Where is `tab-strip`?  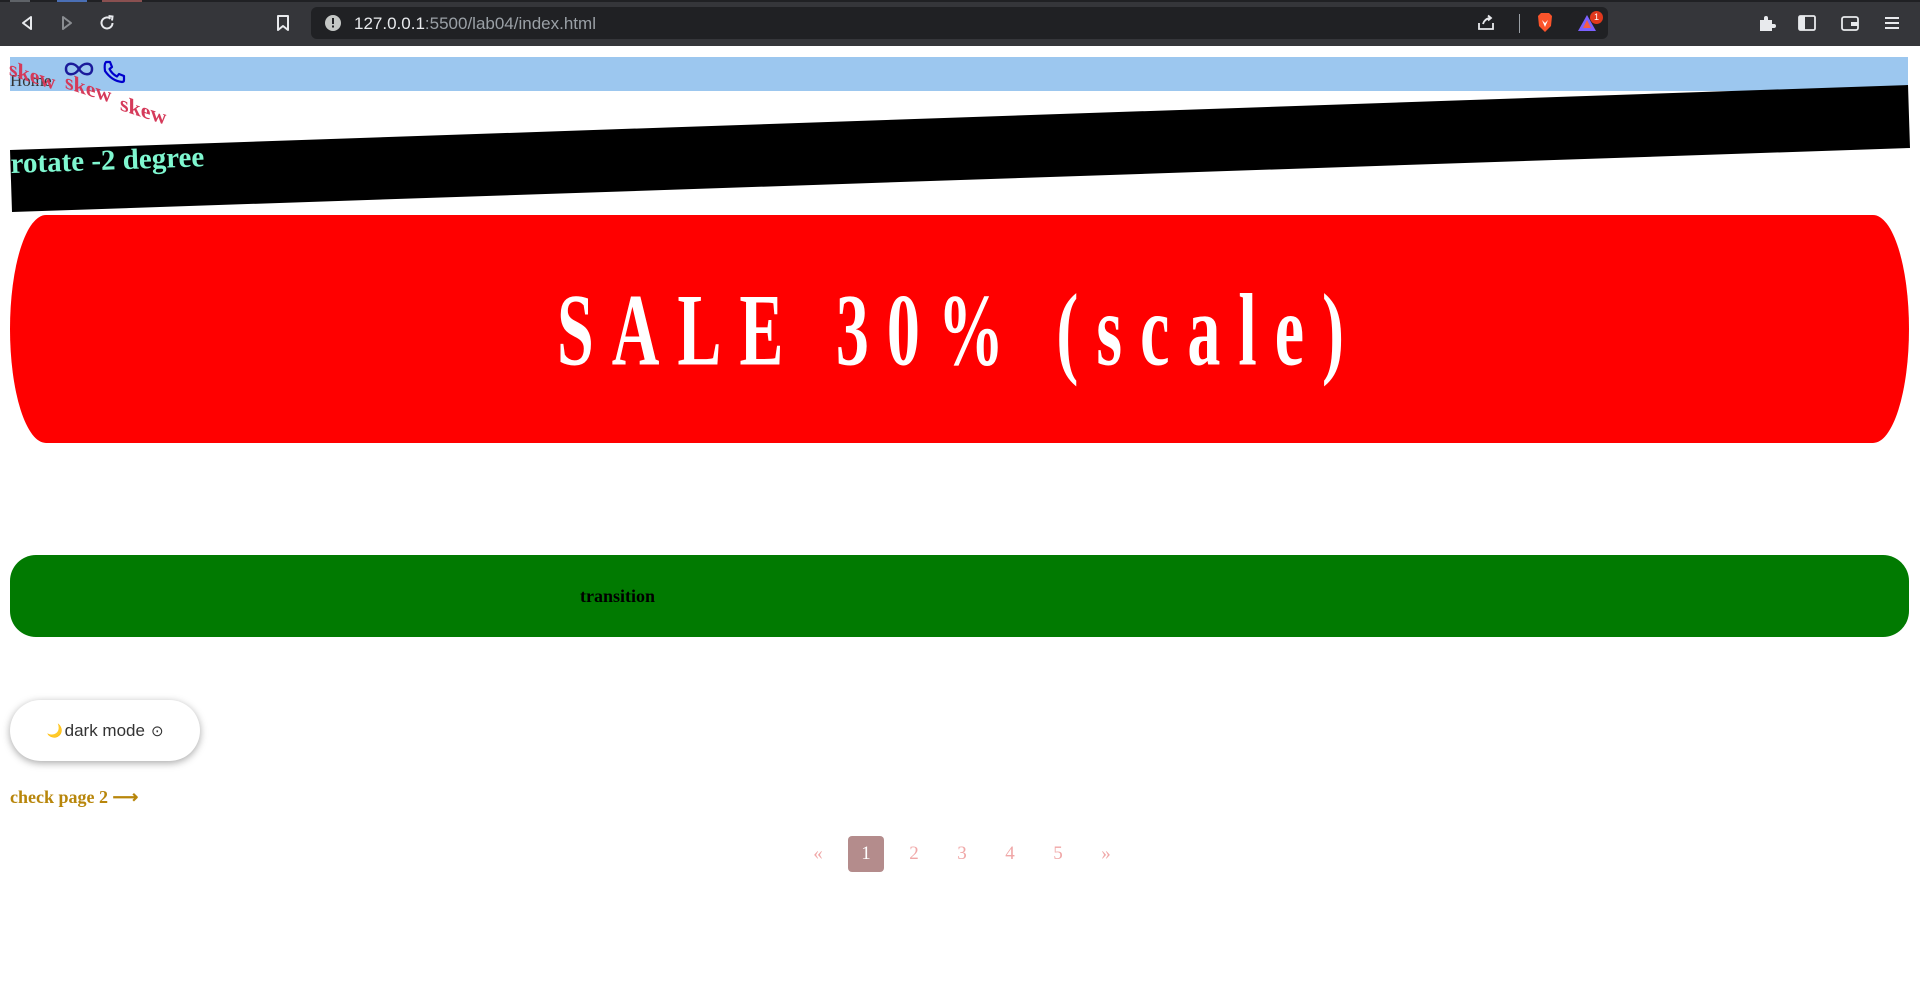
tab-strip is located at coordinates (960, 1).